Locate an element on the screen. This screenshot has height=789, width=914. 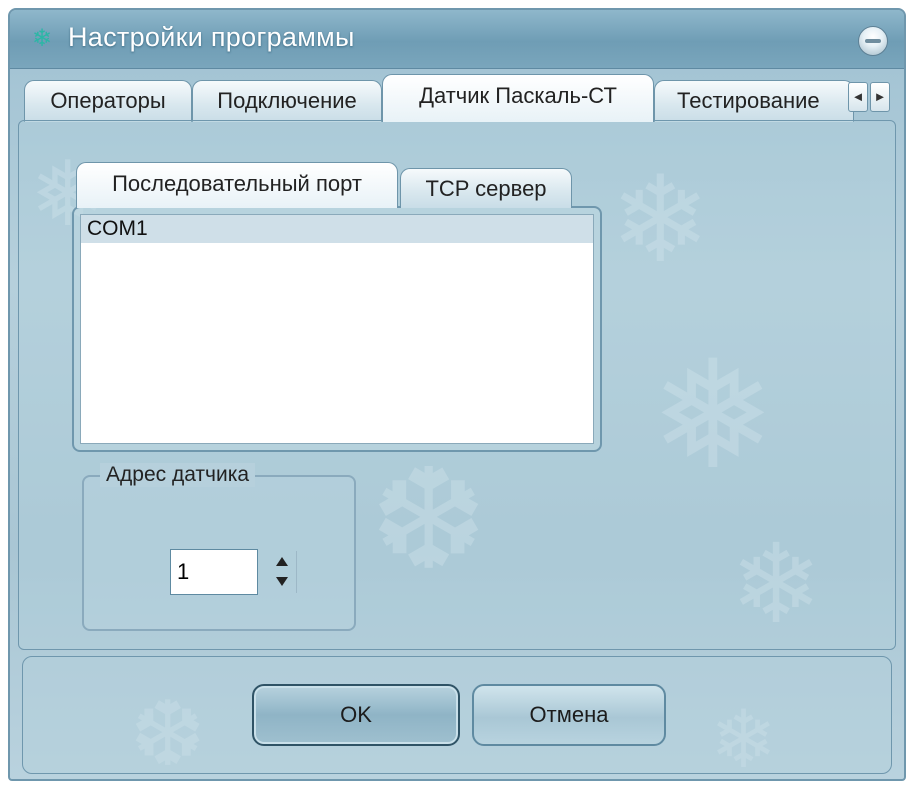
tab-label: Датчик Паскаль-СТ is located at coordinates (518, 95).